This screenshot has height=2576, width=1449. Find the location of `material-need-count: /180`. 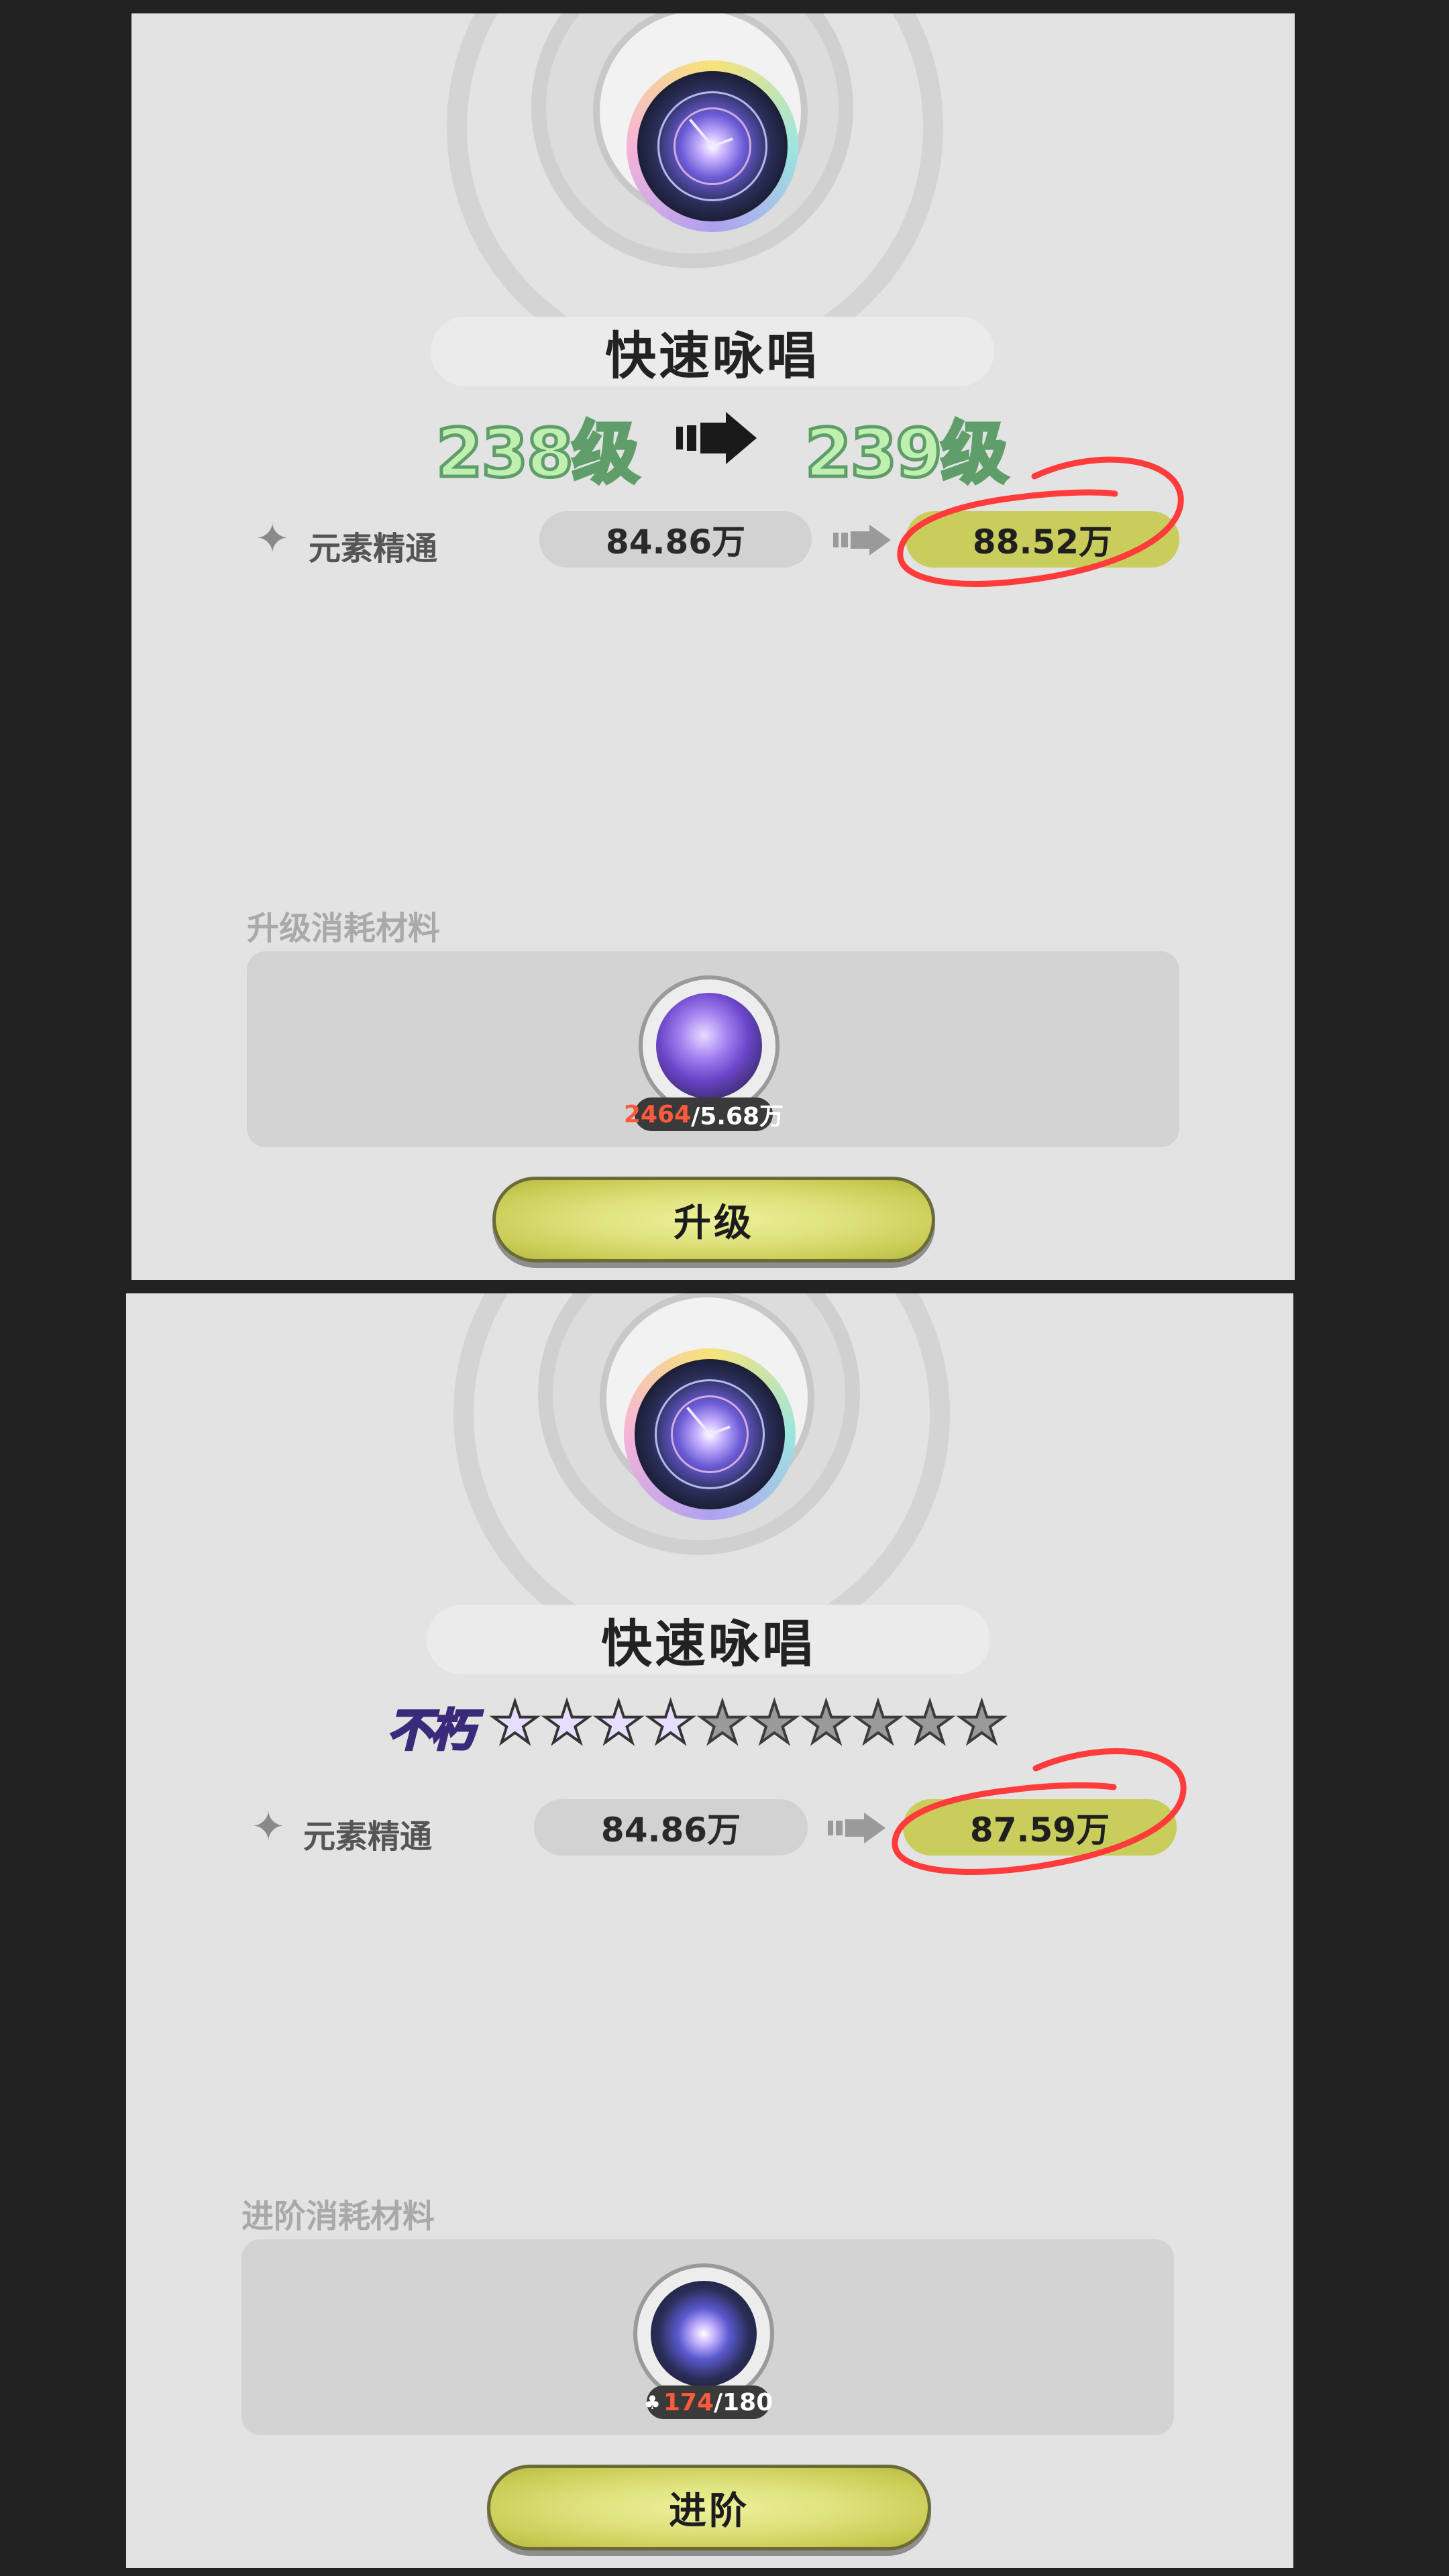

material-need-count: /180 is located at coordinates (743, 2402).